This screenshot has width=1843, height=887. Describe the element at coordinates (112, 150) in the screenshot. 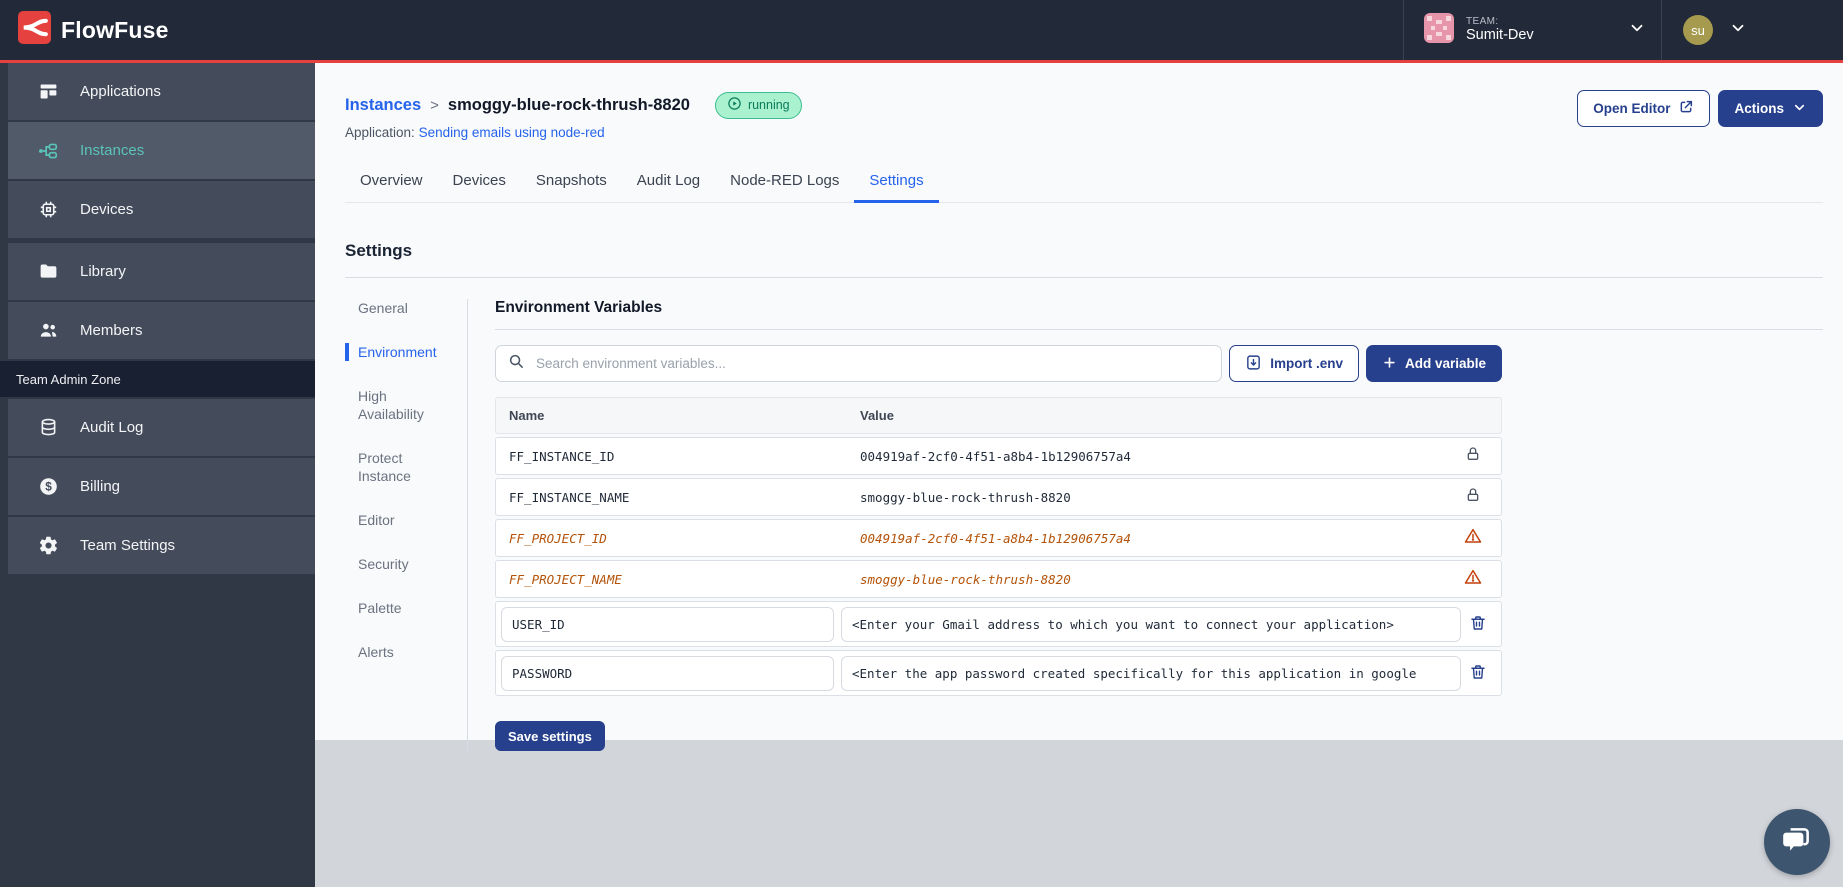

I see `sidebar-item-label: Instances` at that location.